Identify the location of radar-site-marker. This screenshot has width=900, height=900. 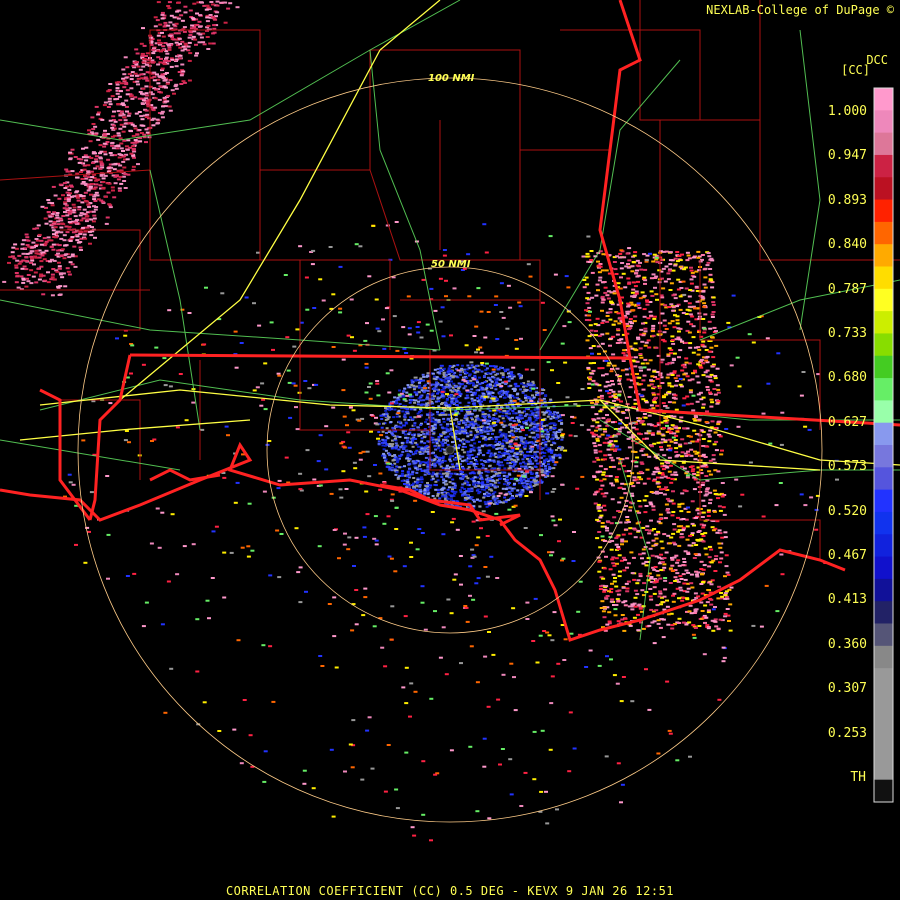
(450, 450).